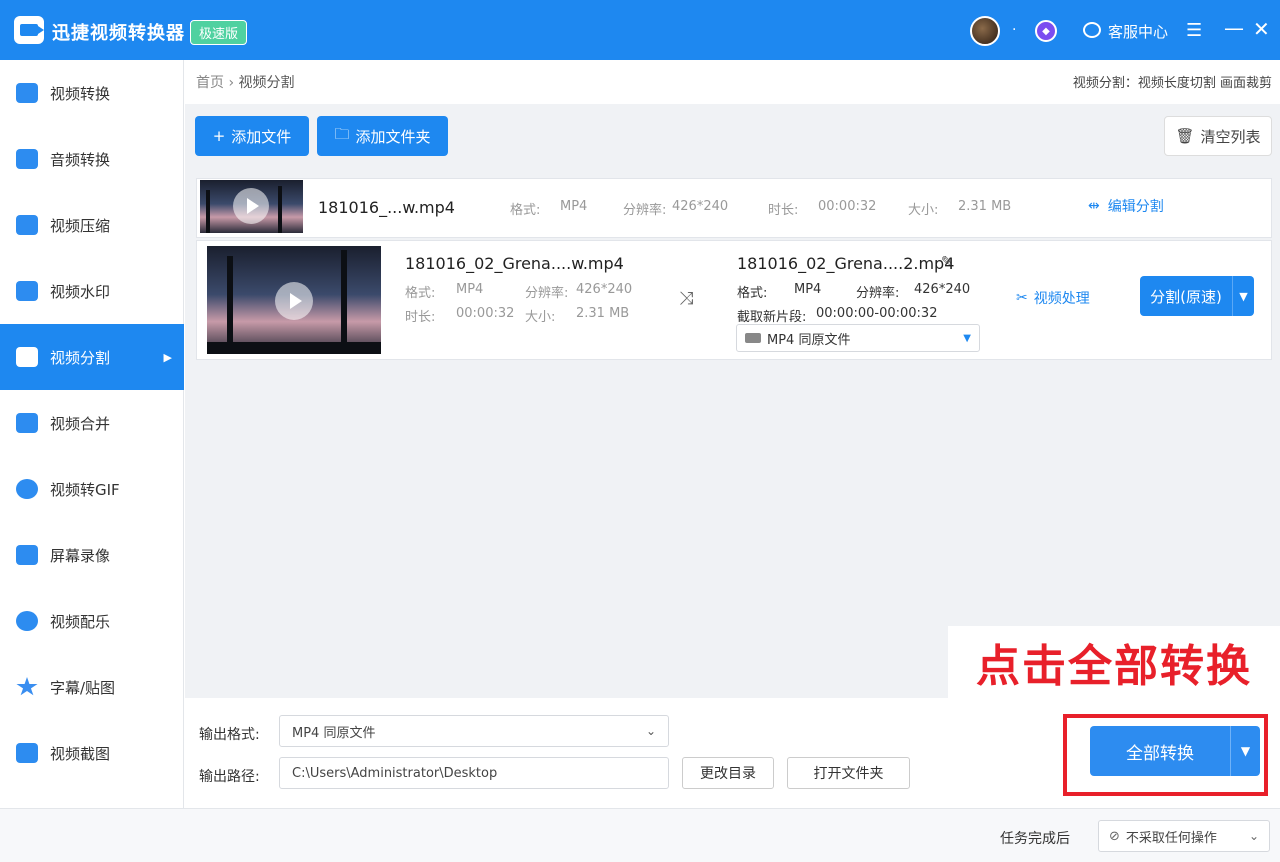 This screenshot has height=862, width=1280. Describe the element at coordinates (848, 773) in the screenshot. I see `open-folder-button: 打开文件夹` at that location.